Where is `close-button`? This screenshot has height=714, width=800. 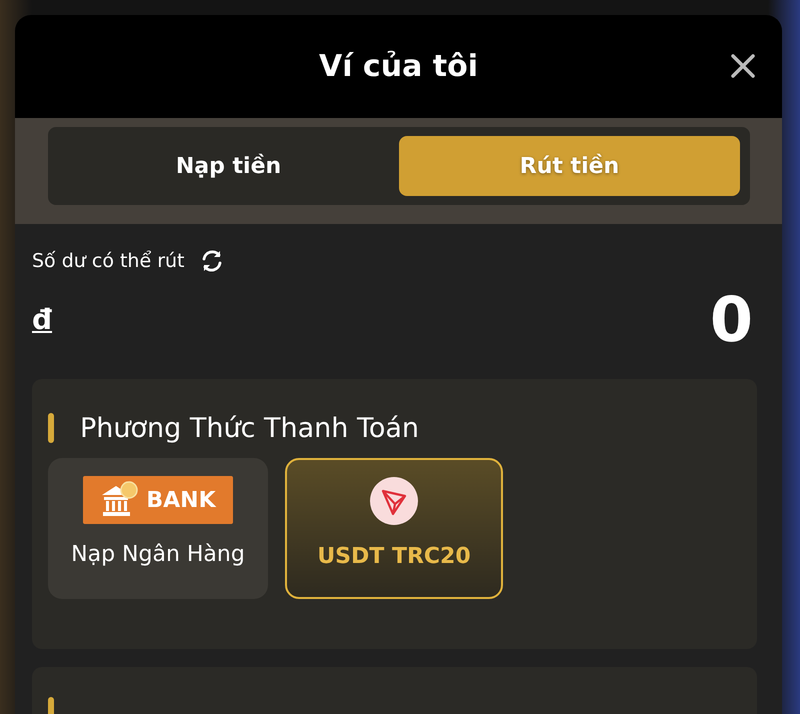
close-button is located at coordinates (743, 66).